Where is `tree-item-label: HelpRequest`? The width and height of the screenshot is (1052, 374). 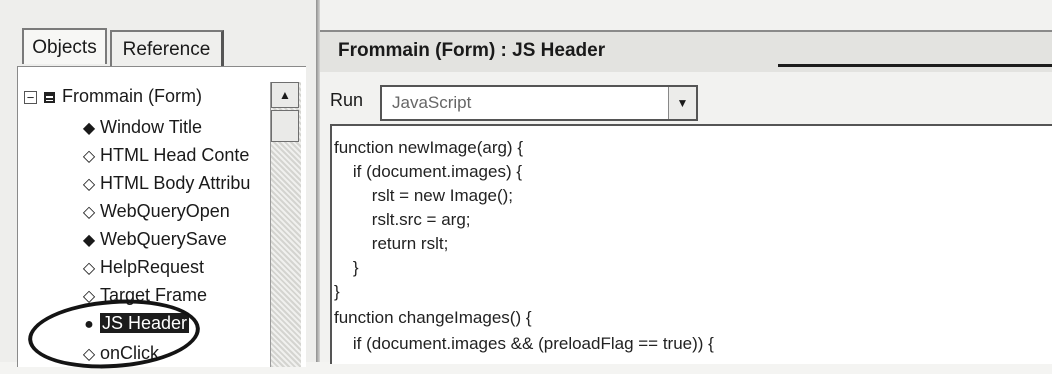
tree-item-label: HelpRequest is located at coordinates (152, 267).